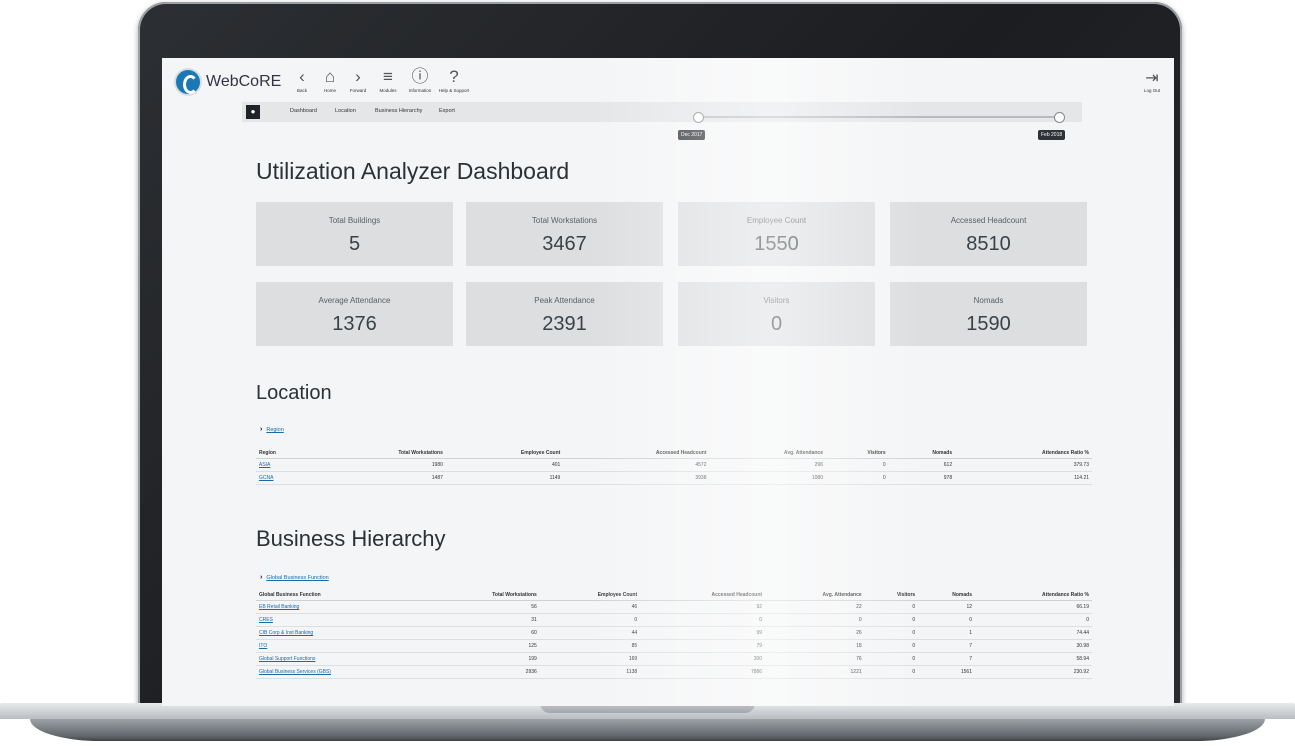 This screenshot has height=755, width=1295. I want to click on table-row: ITO 125 85 79 18 0 7 30.98, so click(674, 646).